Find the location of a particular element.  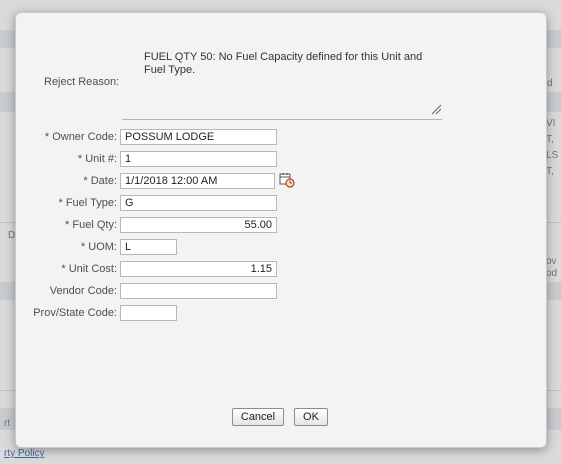

fuel-type-label: * Fuel Type: is located at coordinates (87, 203).